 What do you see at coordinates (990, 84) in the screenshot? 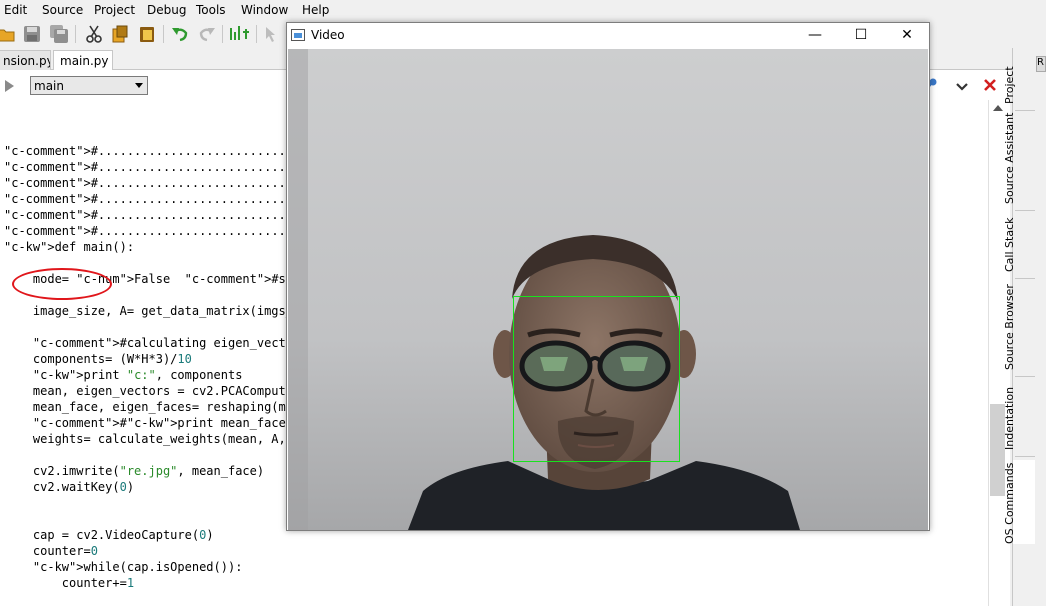
I see `close-file-icon` at bounding box center [990, 84].